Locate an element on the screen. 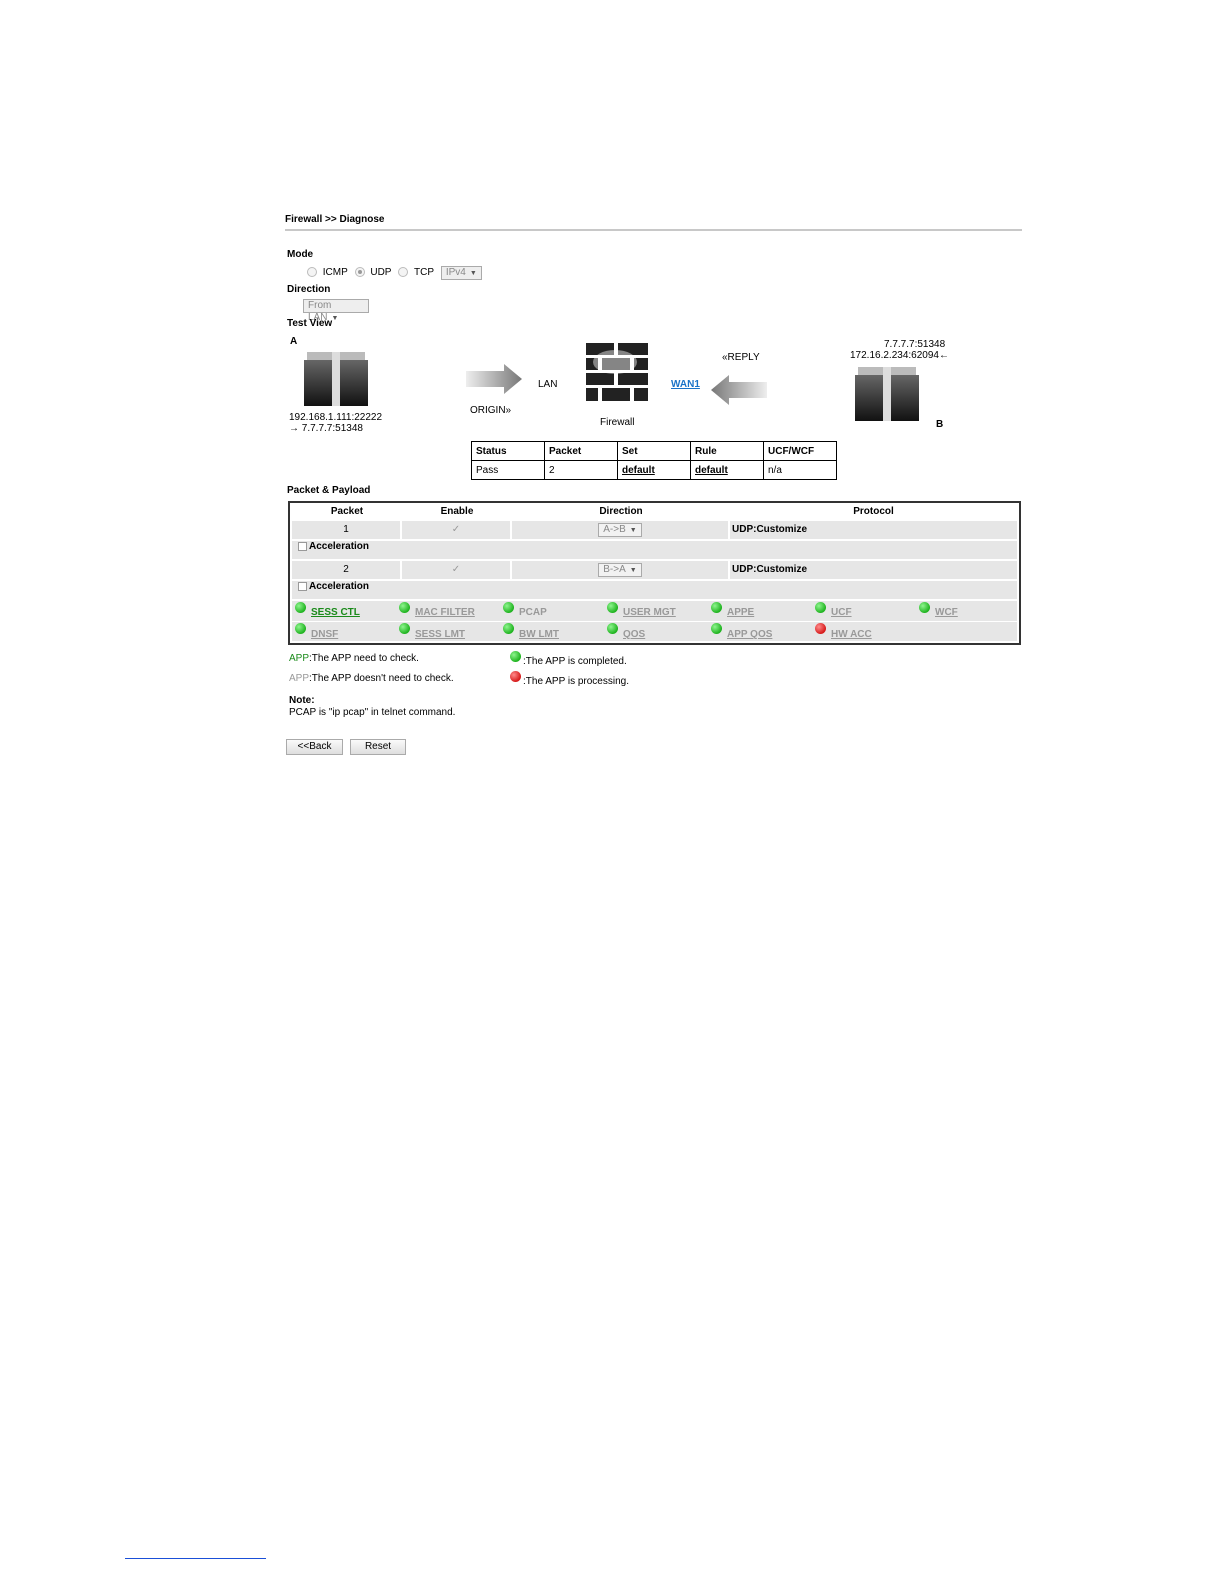 The width and height of the screenshot is (1224, 1584). app-status-row-2: DNSF SESS LMT BW LMT QOS APP QOS HW ACC is located at coordinates (654, 631).